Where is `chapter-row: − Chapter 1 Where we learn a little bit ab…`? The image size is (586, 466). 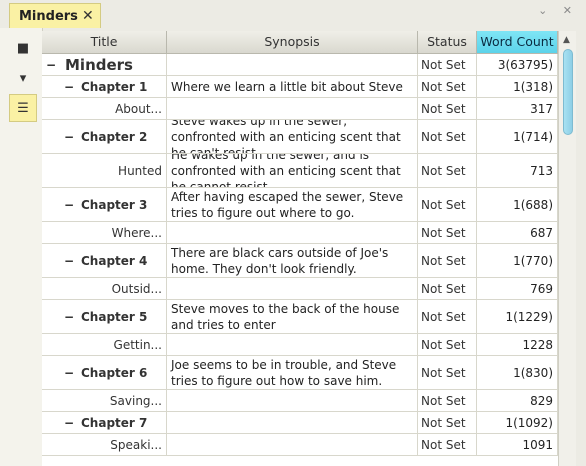 chapter-row: − Chapter 1 Where we learn a little bit ab… is located at coordinates (300, 87).